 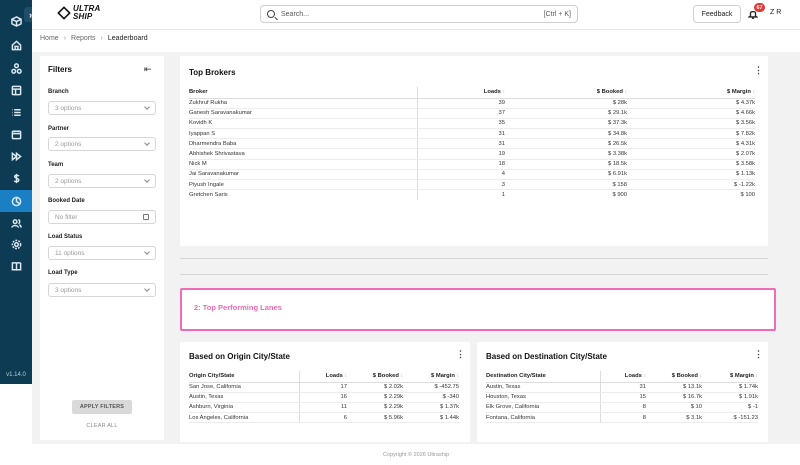 What do you see at coordinates (83, 16) in the screenshot?
I see `logo-line-2: SHIP` at bounding box center [83, 16].